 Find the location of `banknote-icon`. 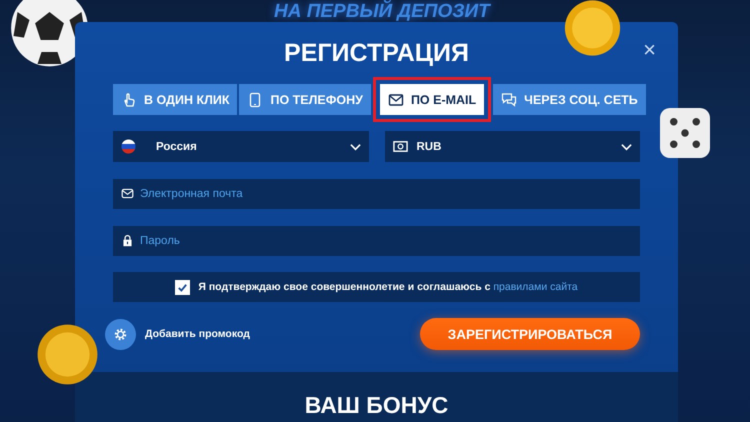

banknote-icon is located at coordinates (400, 146).